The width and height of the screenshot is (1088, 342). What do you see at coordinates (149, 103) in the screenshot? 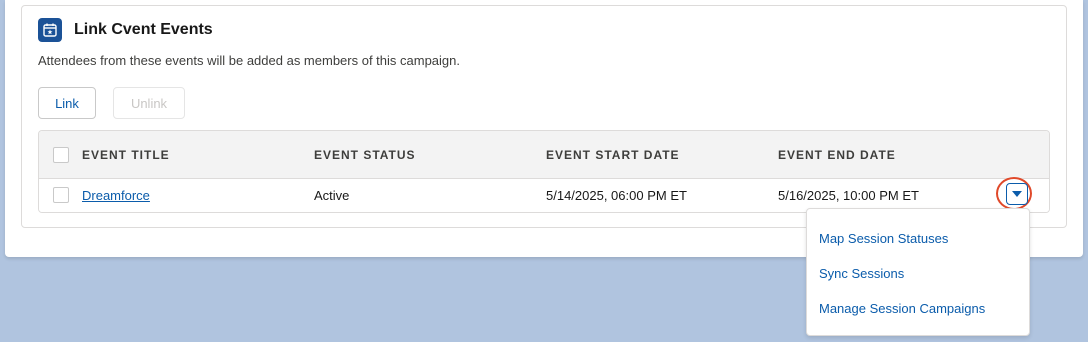
I see `unlink-button: Unlink` at bounding box center [149, 103].